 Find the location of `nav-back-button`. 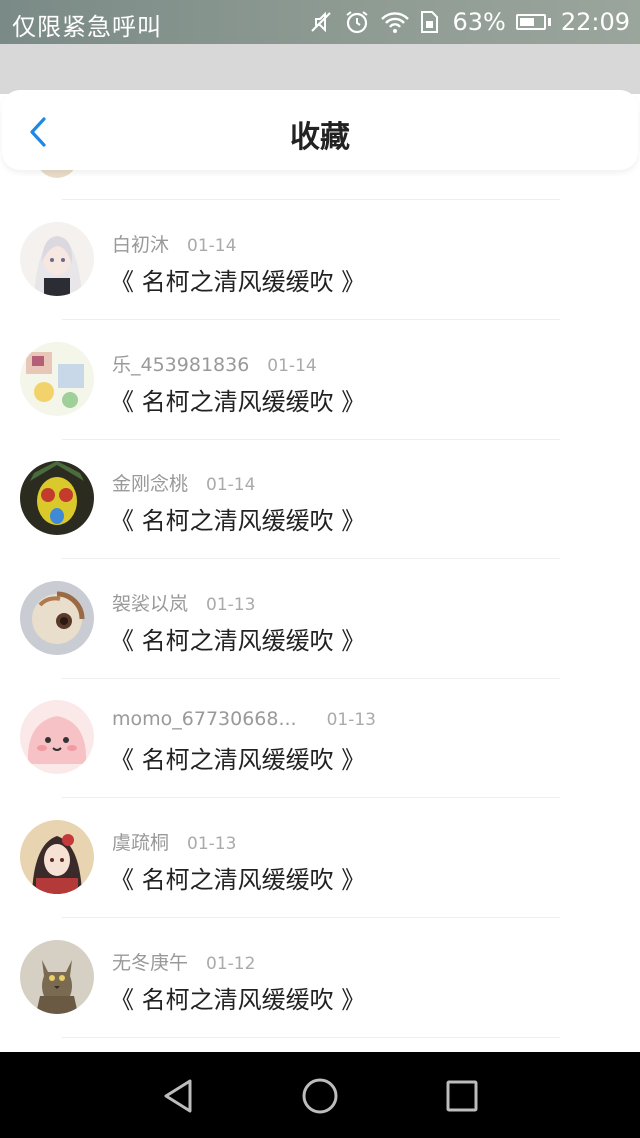

nav-back-button is located at coordinates (178, 1096).